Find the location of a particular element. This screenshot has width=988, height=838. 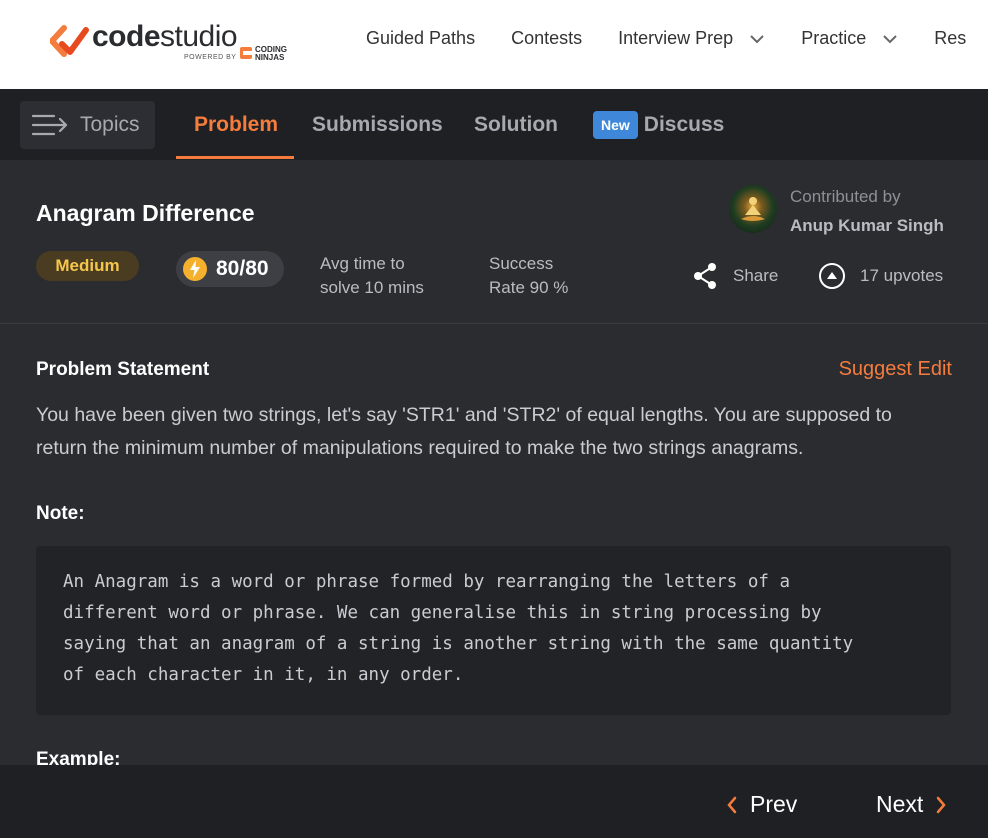

logo-powered-by: POWERED BY is located at coordinates (210, 57).